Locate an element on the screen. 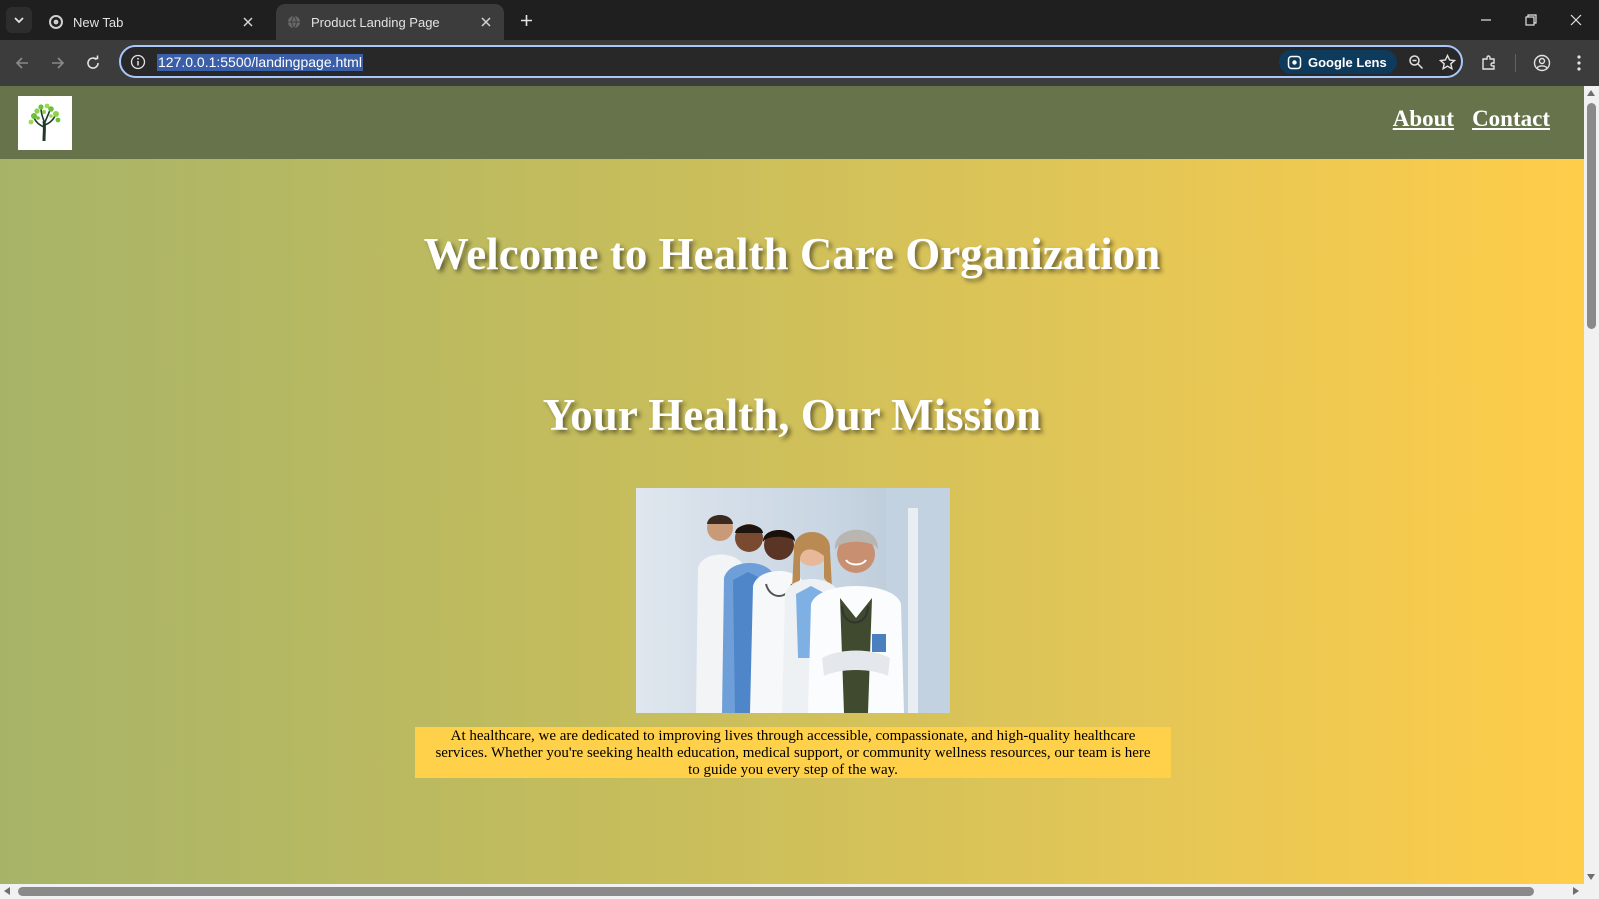 This screenshot has width=1599, height=899. google-lens-button: Google Lens is located at coordinates (1338, 62).